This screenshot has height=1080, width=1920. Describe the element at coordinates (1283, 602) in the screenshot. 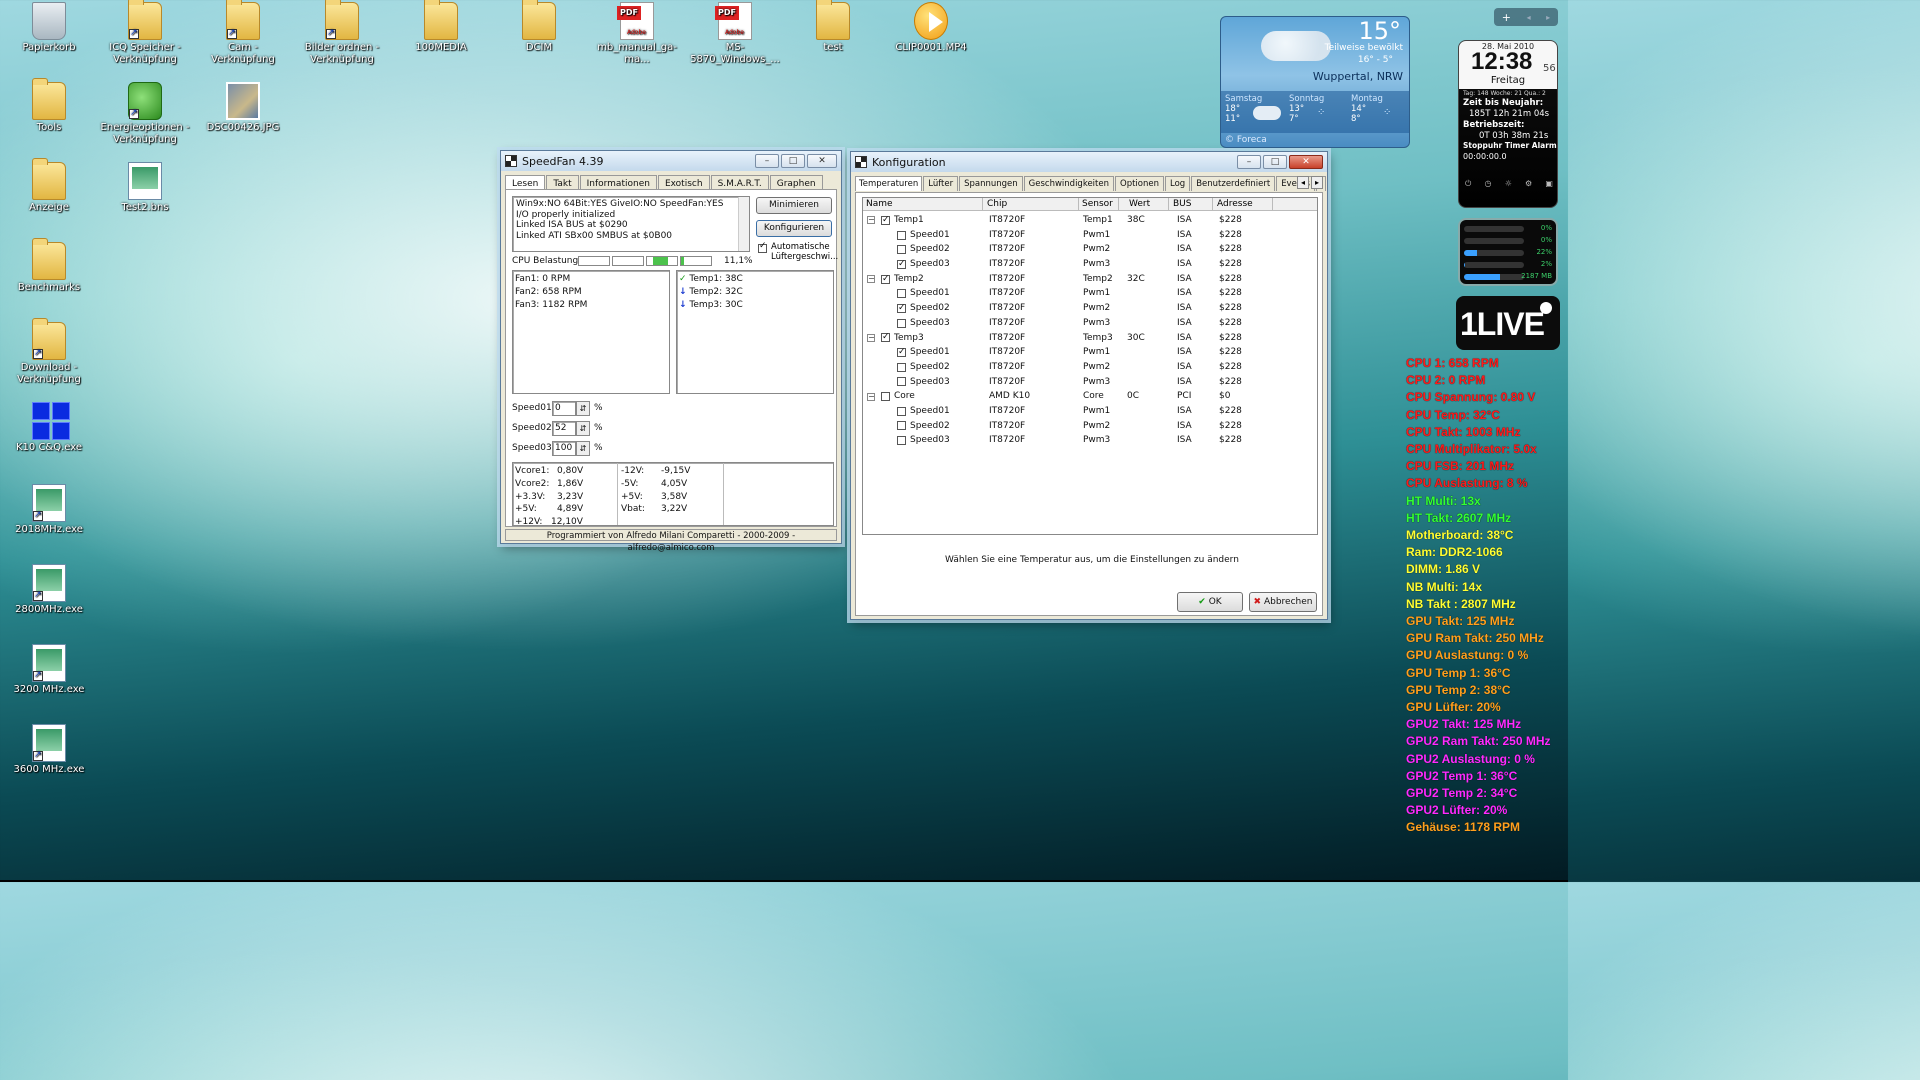

I see `cancel-button: ✖ Abbrechen` at that location.